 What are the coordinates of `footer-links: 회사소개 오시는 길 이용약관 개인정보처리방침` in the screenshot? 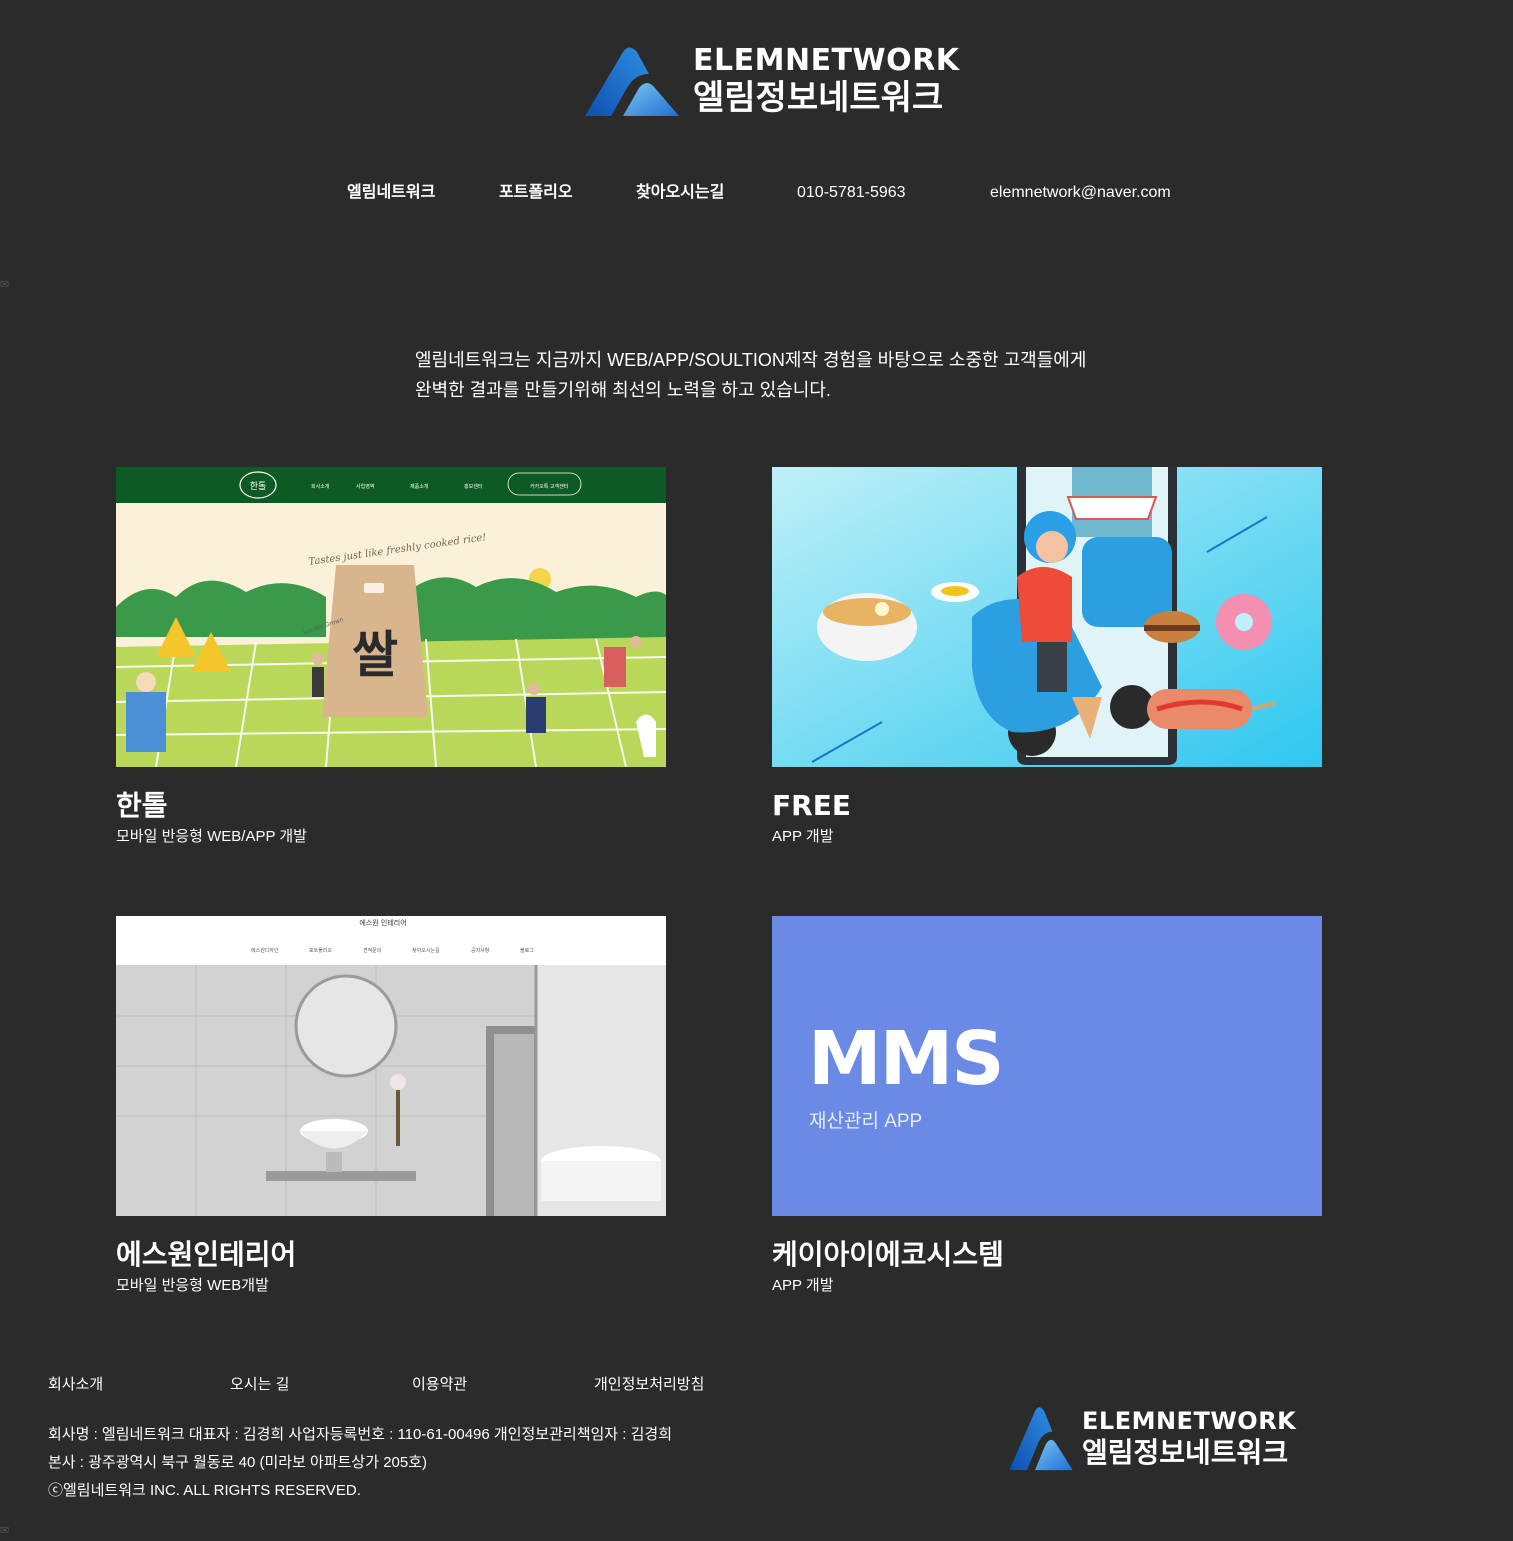 It's located at (400, 1386).